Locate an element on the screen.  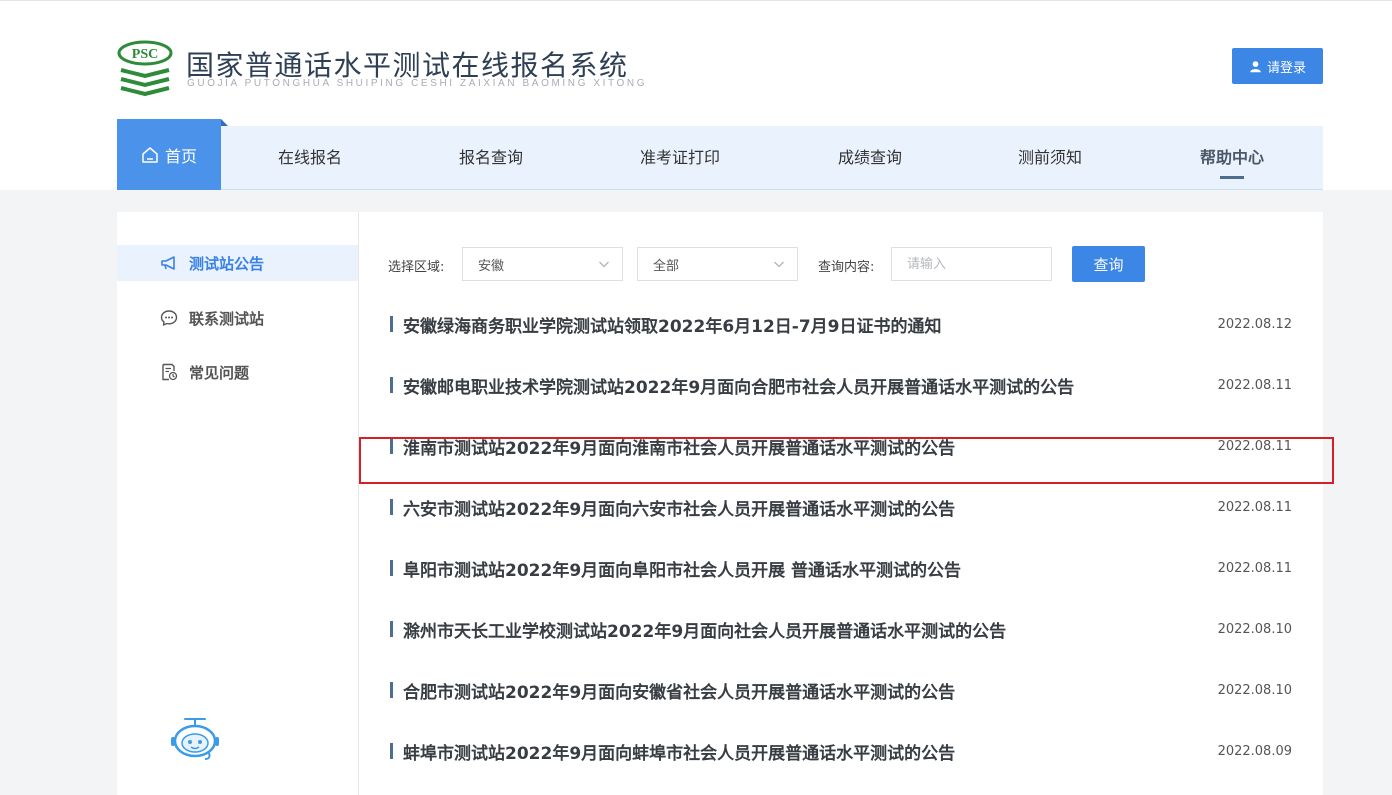
login-button: 请登录 is located at coordinates (1277, 66).